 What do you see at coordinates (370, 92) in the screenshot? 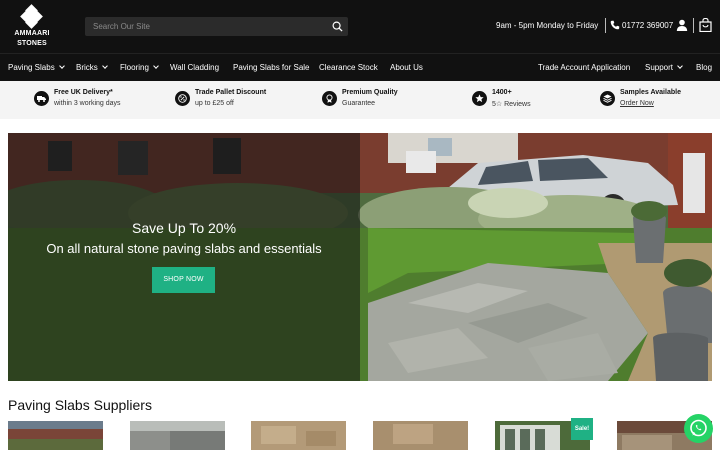
I see `usp-title: Premium Quality` at bounding box center [370, 92].